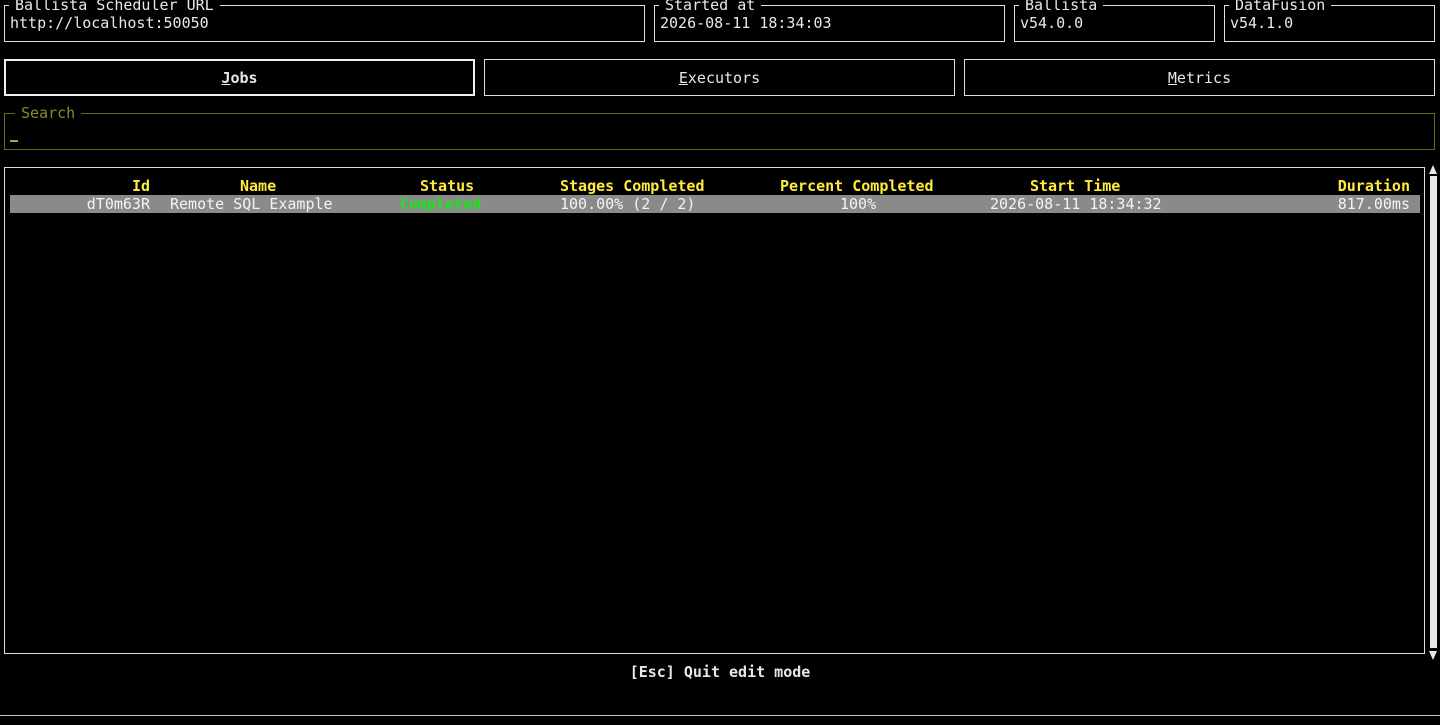  Describe the element at coordinates (441, 204) in the screenshot. I see `job-status-cell: Completed` at that location.